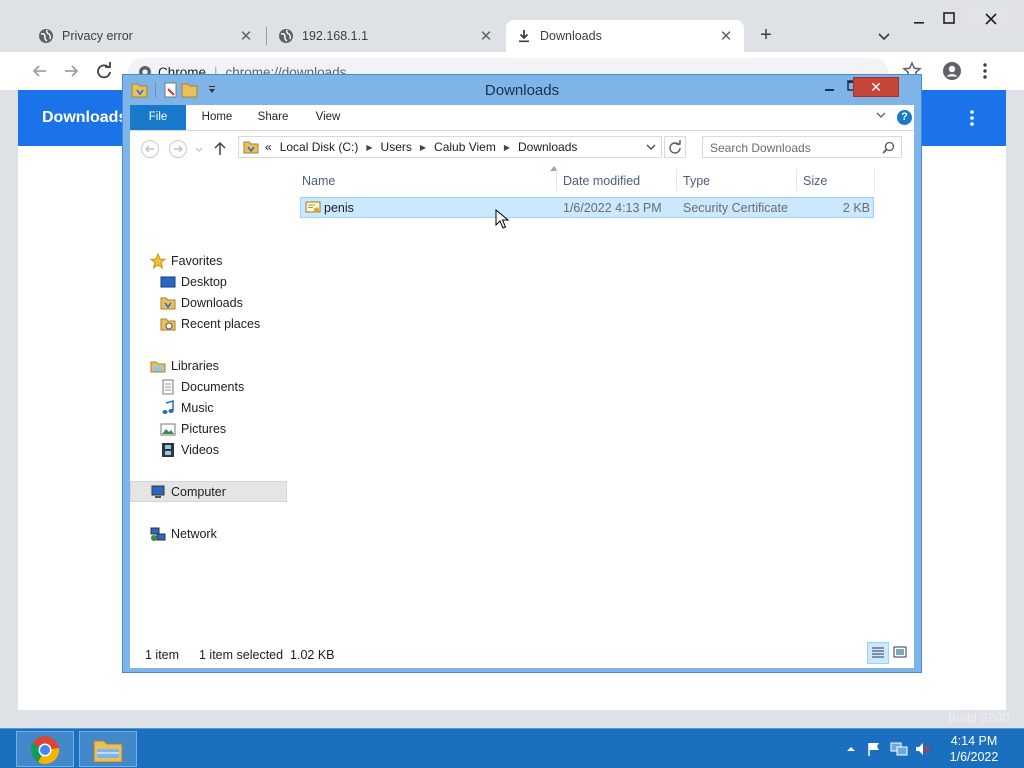 This screenshot has width=1024, height=768. Describe the element at coordinates (696, 181) in the screenshot. I see `column-header-type: Type` at that location.